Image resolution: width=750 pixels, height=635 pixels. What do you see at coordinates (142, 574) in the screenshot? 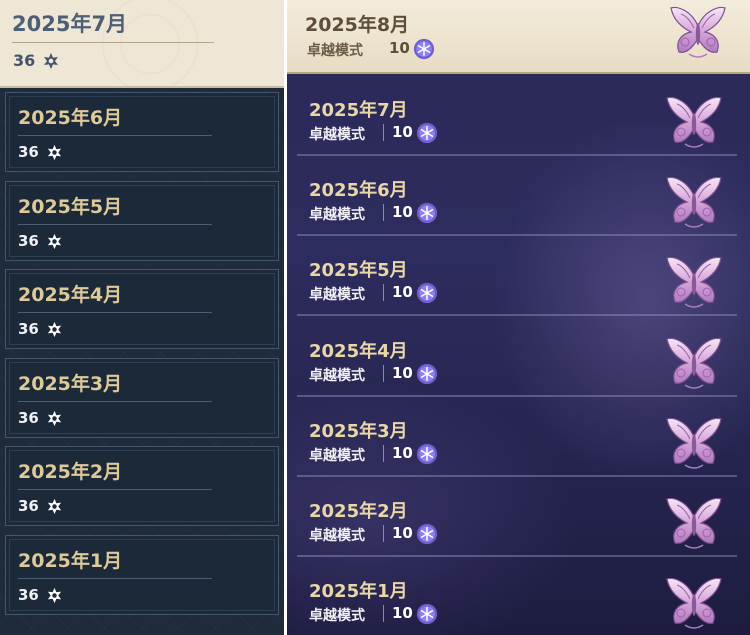
I see `left-month-card: 2025年1月 36` at bounding box center [142, 574].